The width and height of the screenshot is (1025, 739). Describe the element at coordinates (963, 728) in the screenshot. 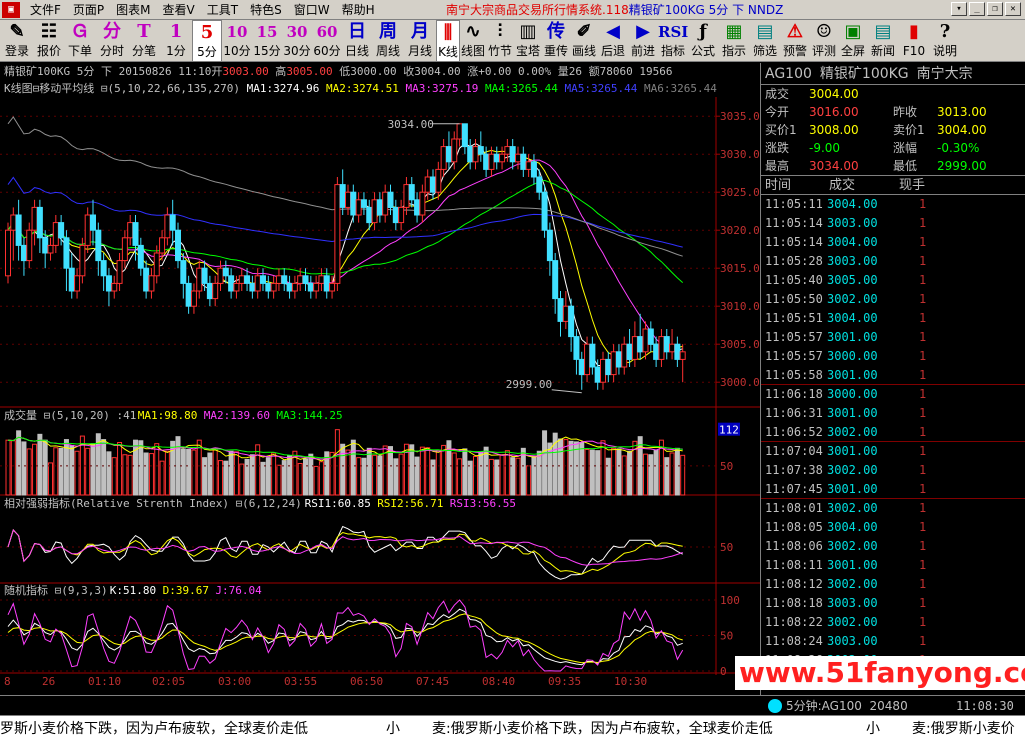

I see `news-item: 麦:俄罗斯小麦价` at that location.